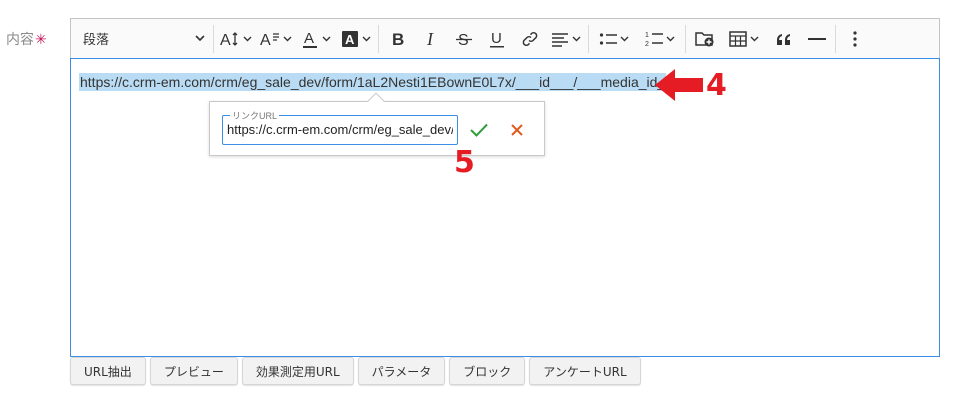 The image size is (961, 397). Describe the element at coordinates (647, 44) in the screenshot. I see `svg-text: 2` at that location.